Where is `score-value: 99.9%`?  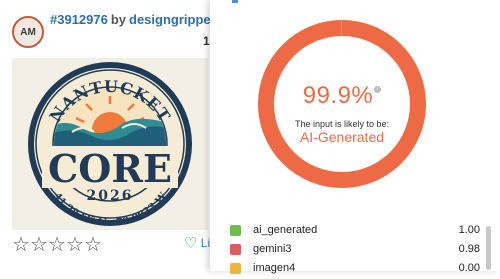 score-value: 99.9% is located at coordinates (338, 95).